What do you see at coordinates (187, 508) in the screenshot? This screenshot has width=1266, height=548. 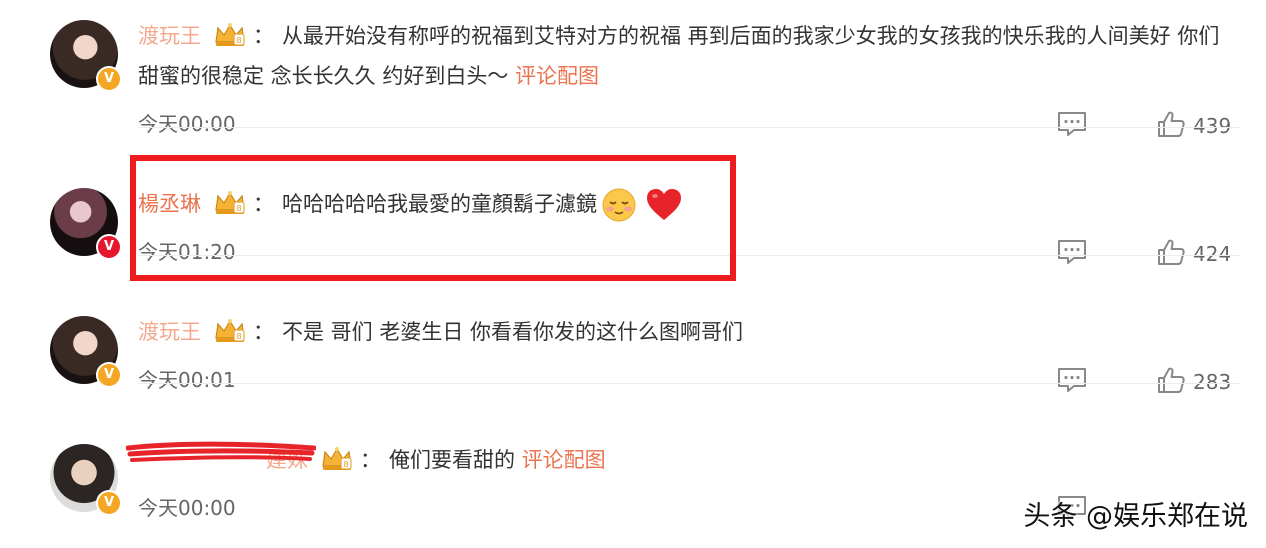 I see `comment-time: 今天00:00` at bounding box center [187, 508].